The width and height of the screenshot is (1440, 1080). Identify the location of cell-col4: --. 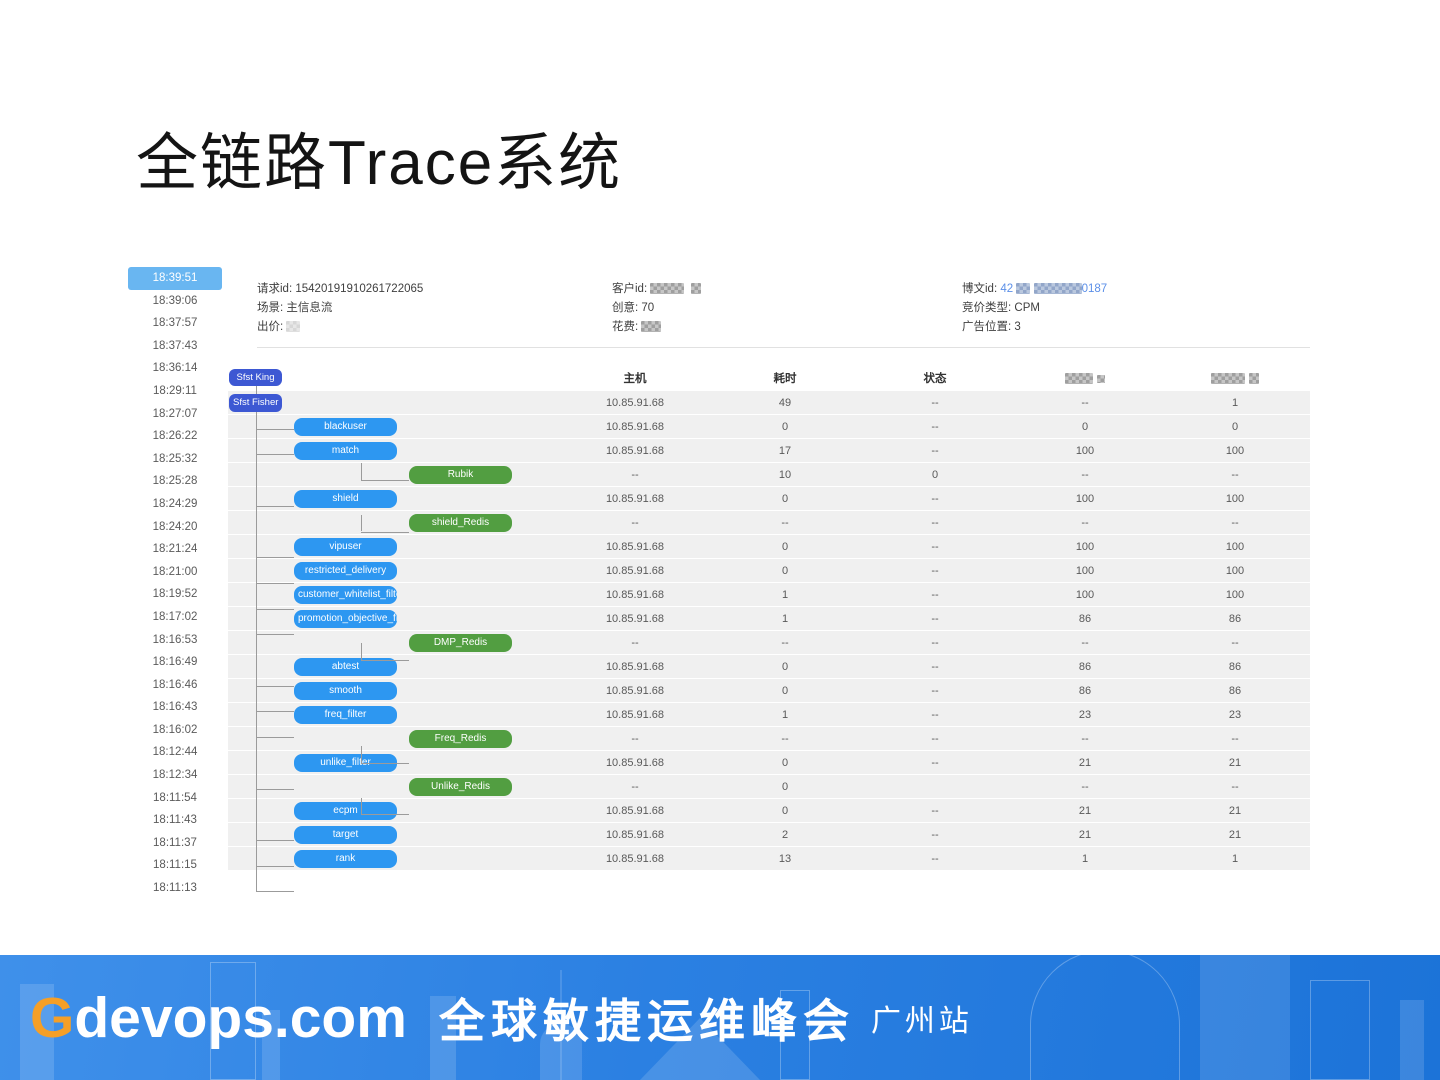
(1085, 523).